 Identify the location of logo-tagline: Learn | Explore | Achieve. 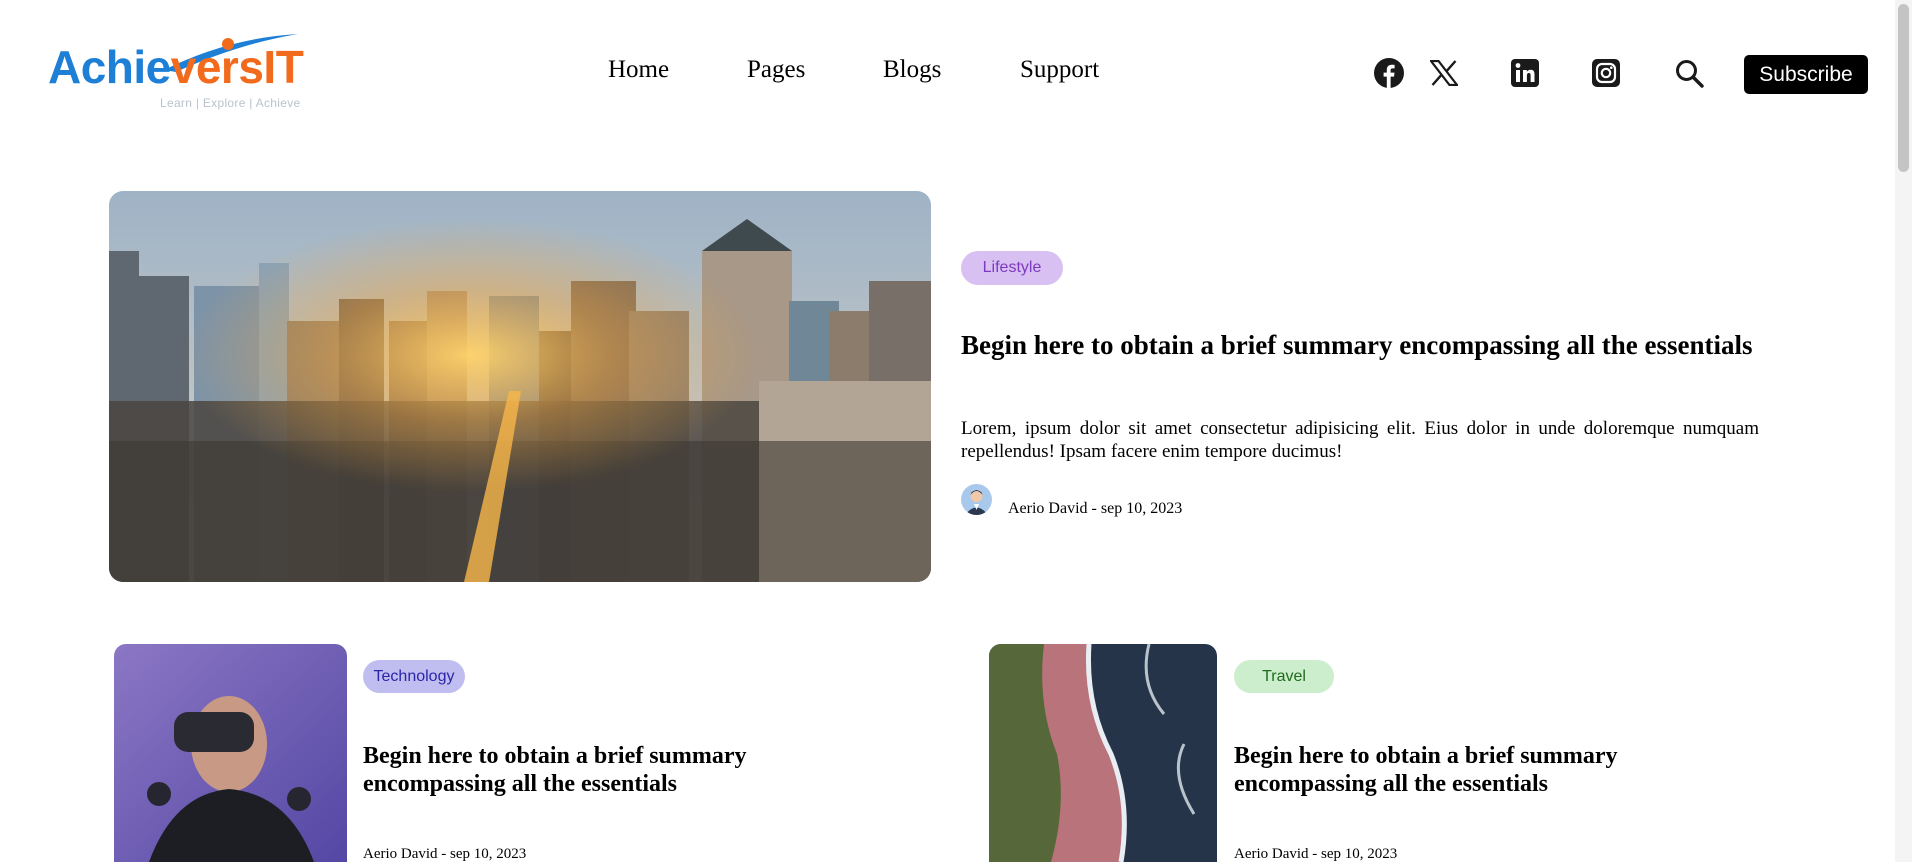
(230, 103).